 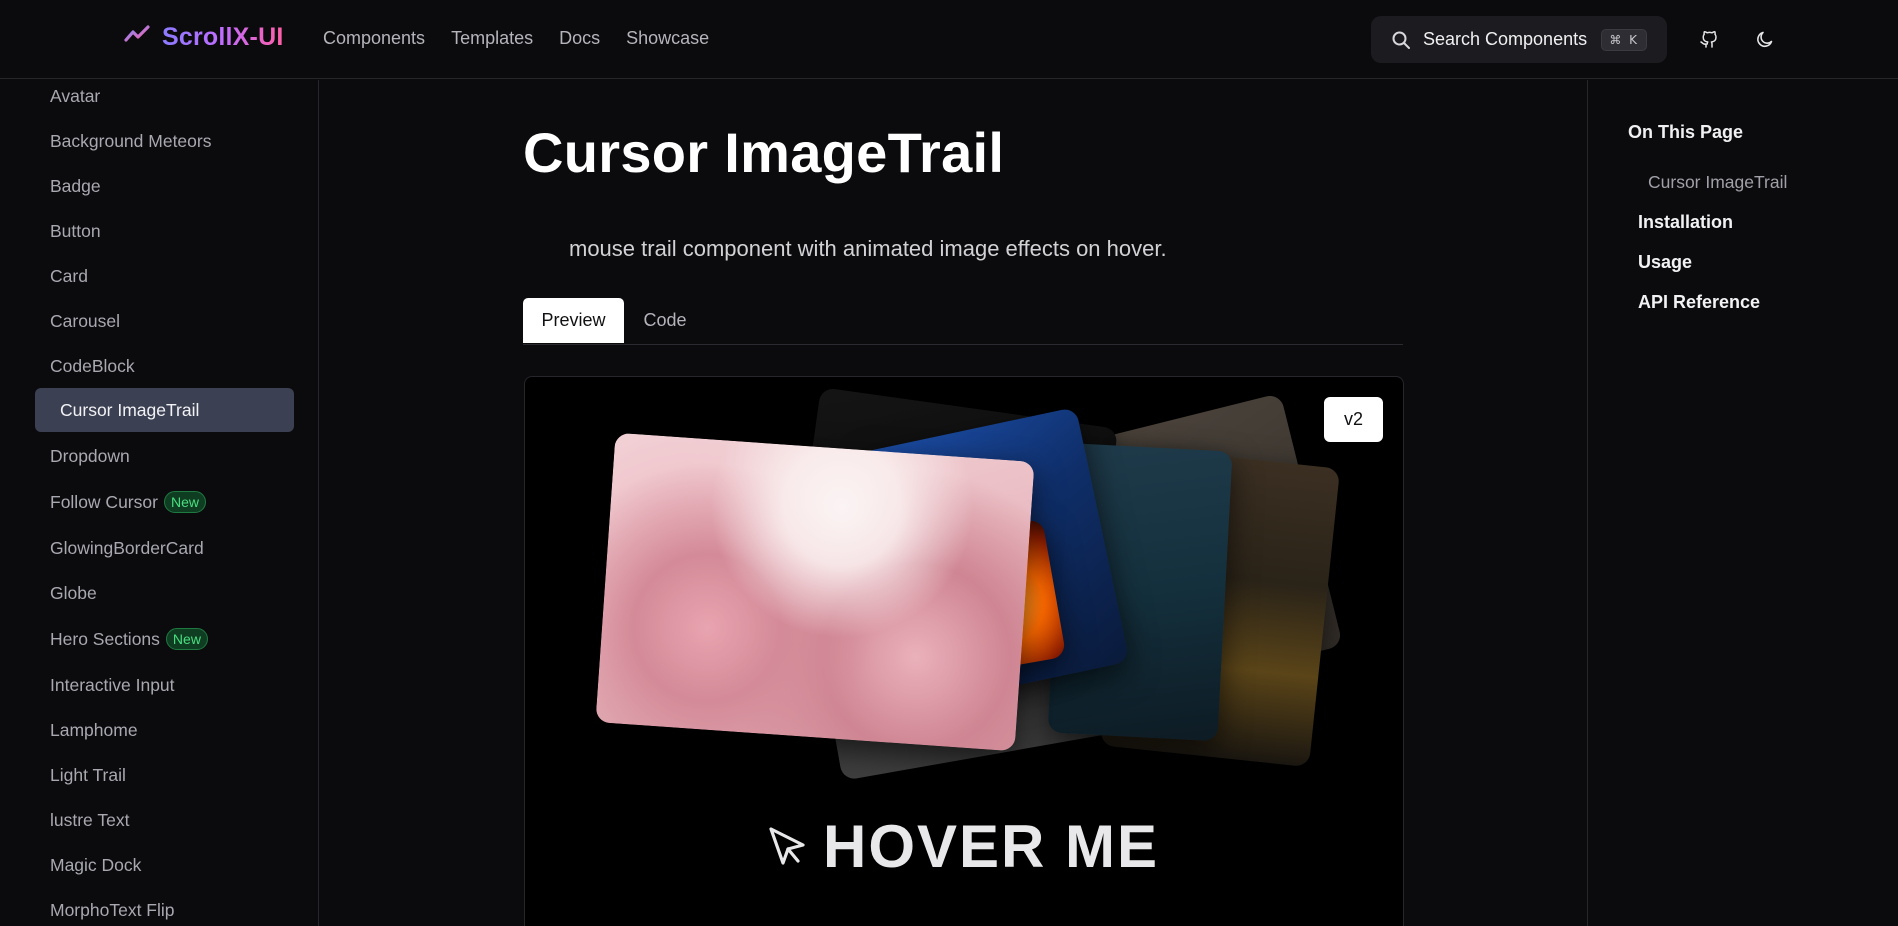 I want to click on search-icon, so click(x=1401, y=40).